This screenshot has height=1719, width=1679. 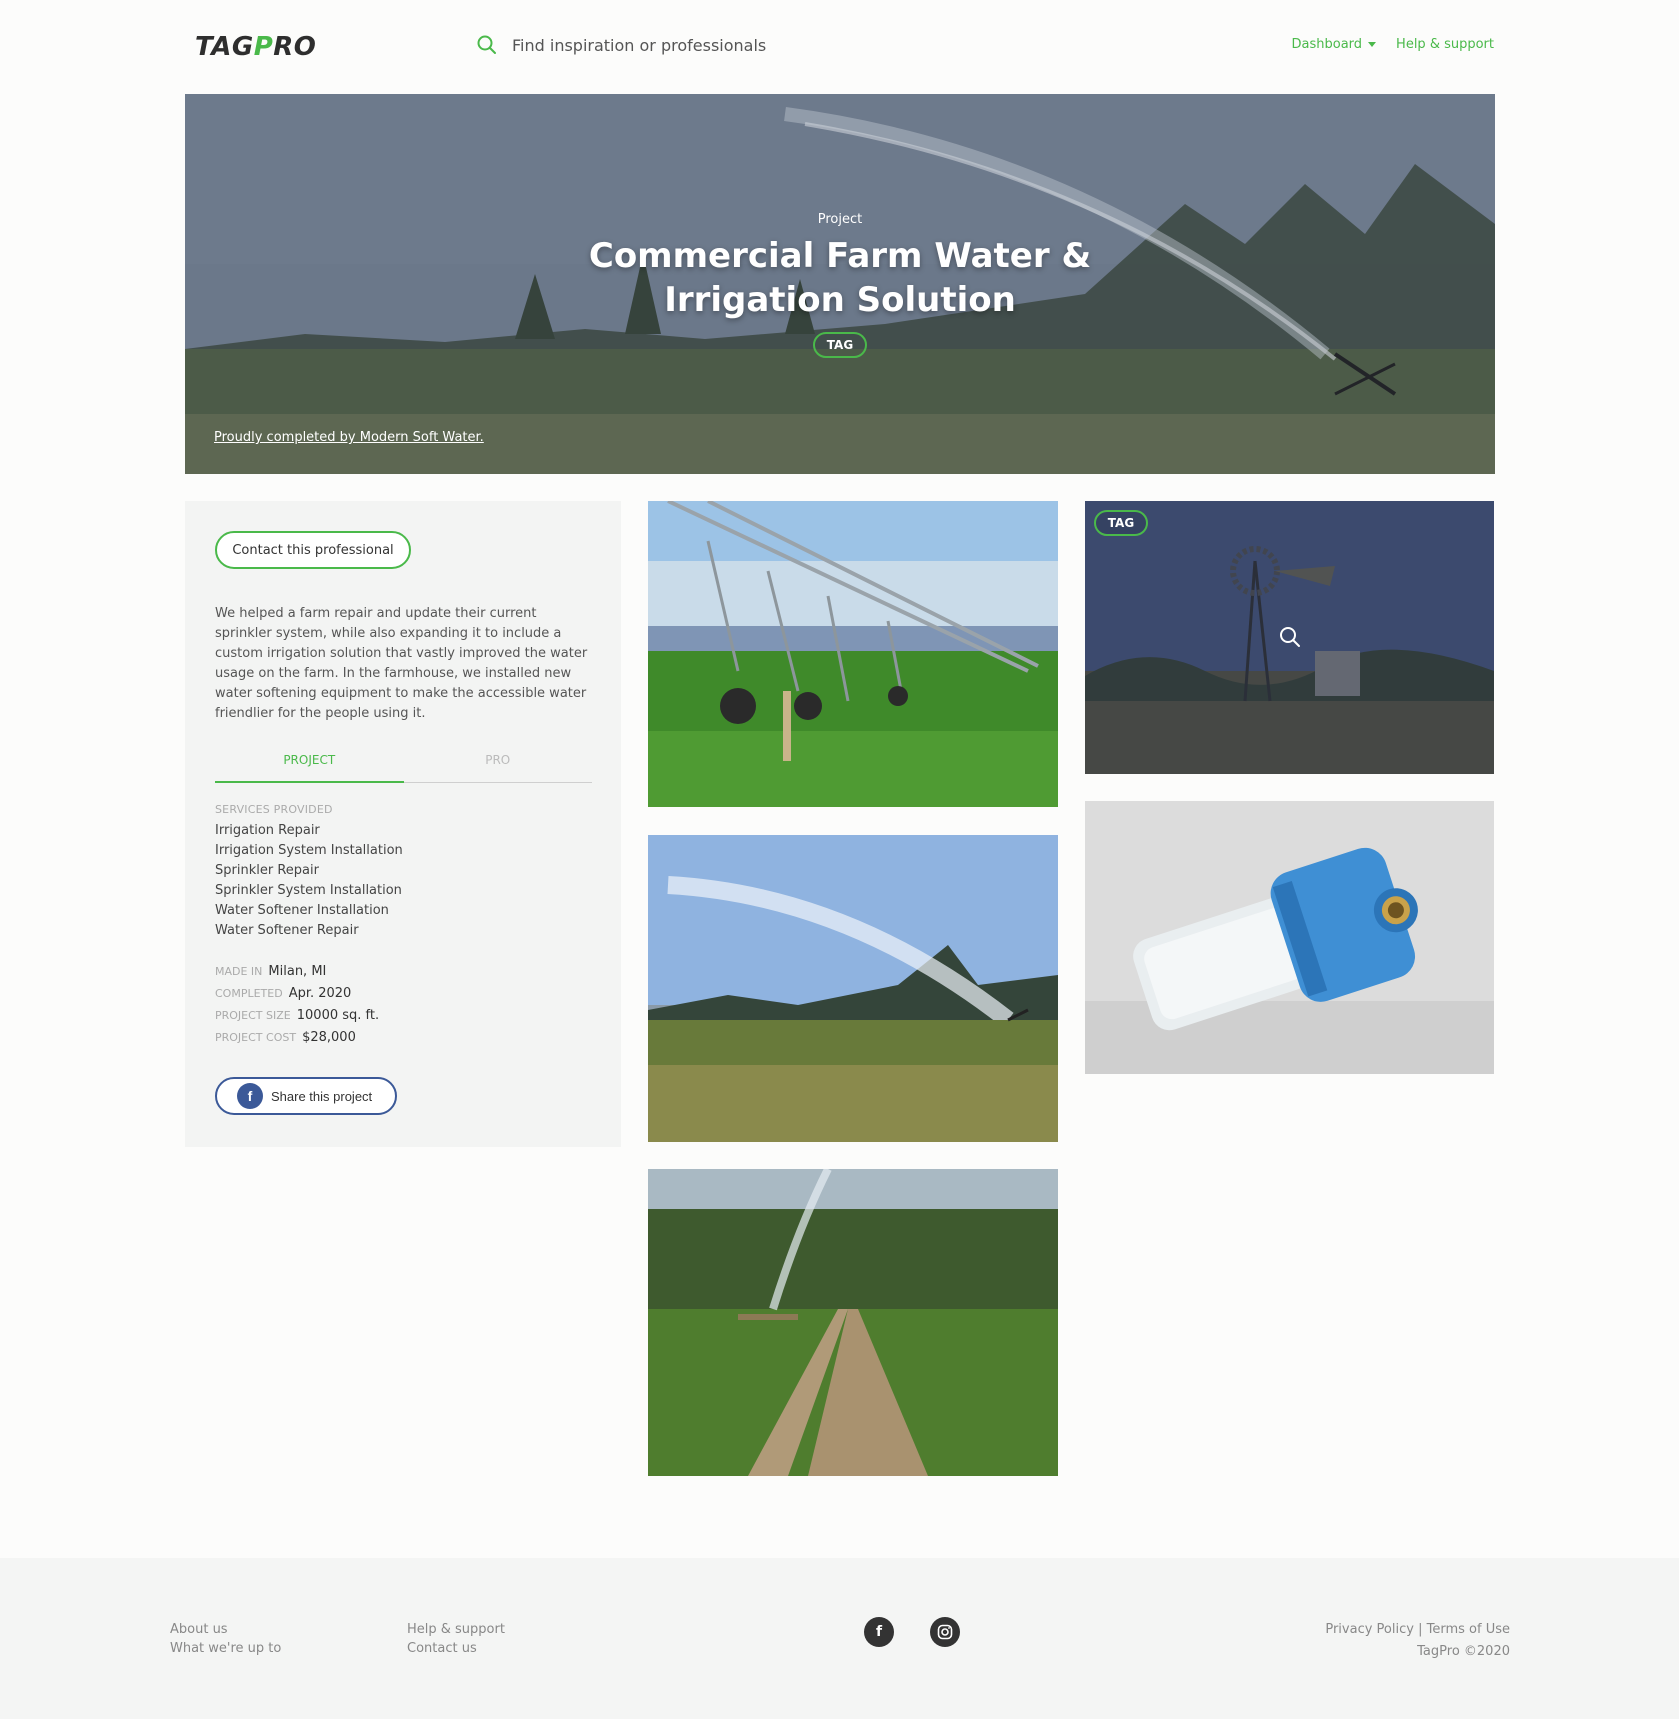 I want to click on help-support-link: Help & support, so click(x=1445, y=44).